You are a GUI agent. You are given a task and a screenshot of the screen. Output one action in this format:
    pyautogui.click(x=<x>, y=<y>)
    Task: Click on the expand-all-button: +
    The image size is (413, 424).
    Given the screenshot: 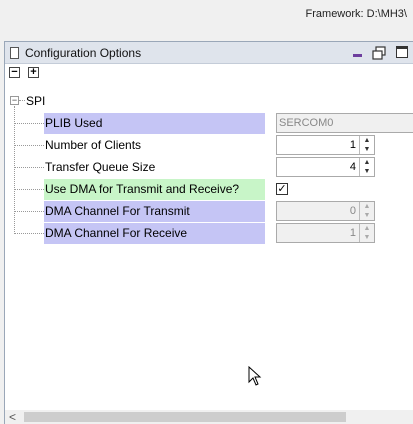 What is the action you would take?
    pyautogui.click(x=33, y=72)
    